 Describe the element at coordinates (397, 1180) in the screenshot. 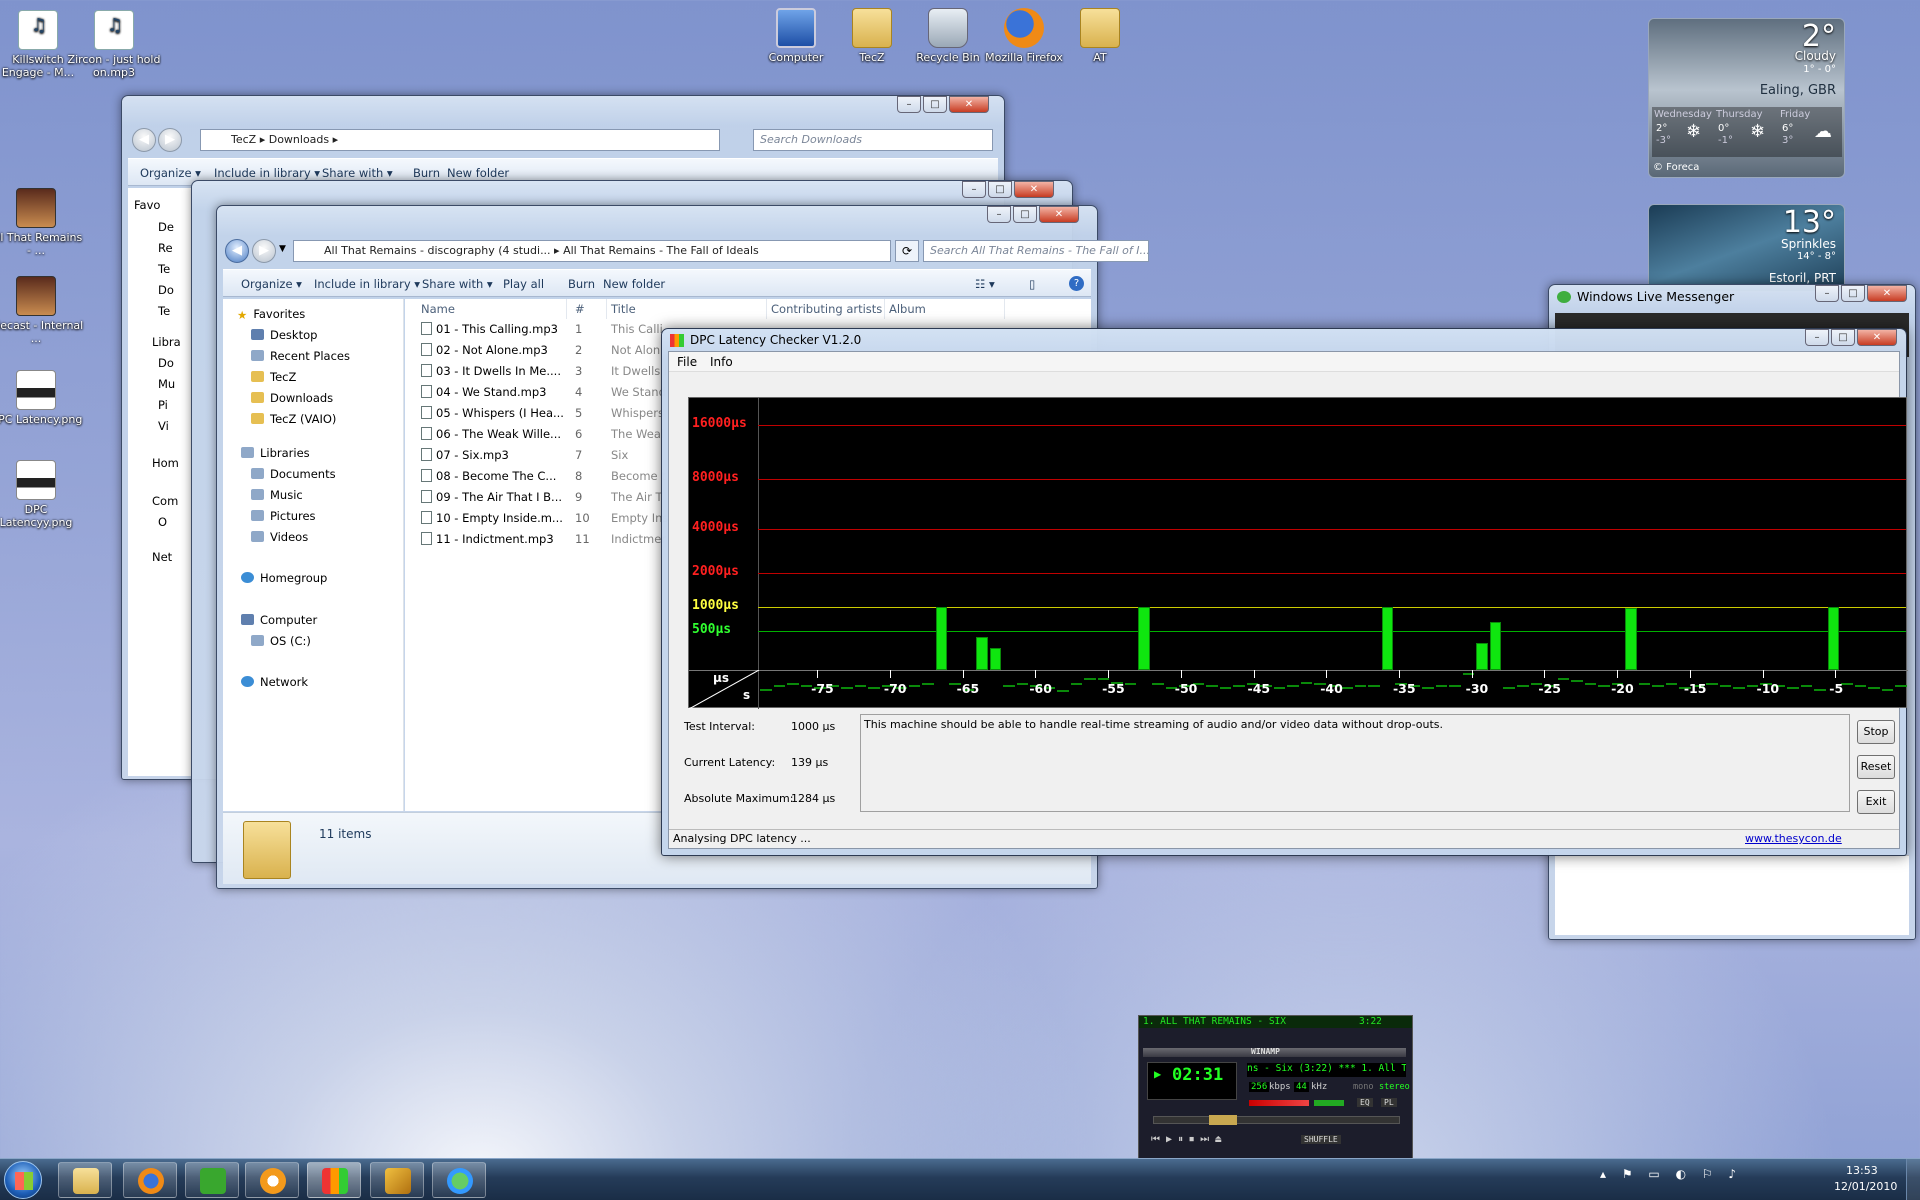

I see `taskbar-winamp` at that location.